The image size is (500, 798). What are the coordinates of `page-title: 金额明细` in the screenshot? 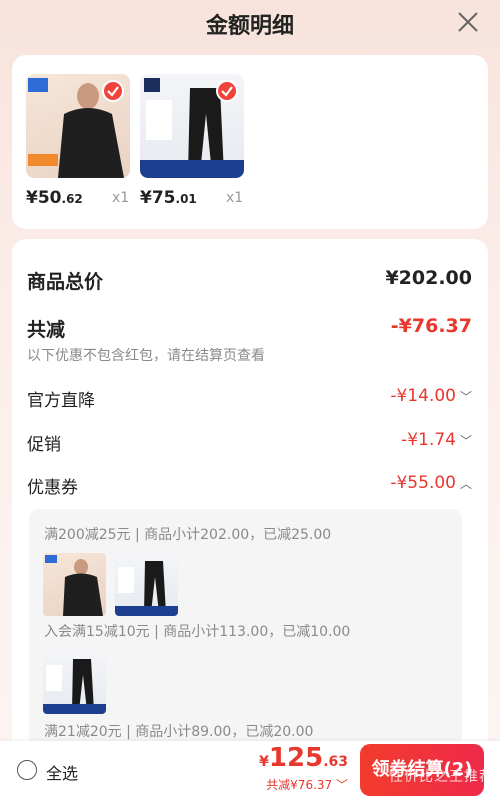 It's located at (249, 26).